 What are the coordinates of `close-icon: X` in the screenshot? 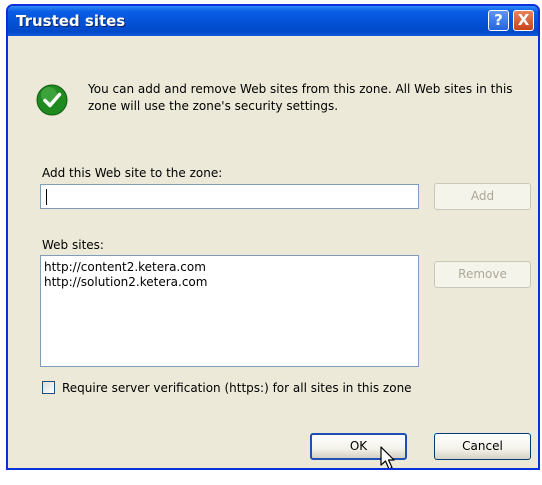 It's located at (523, 20).